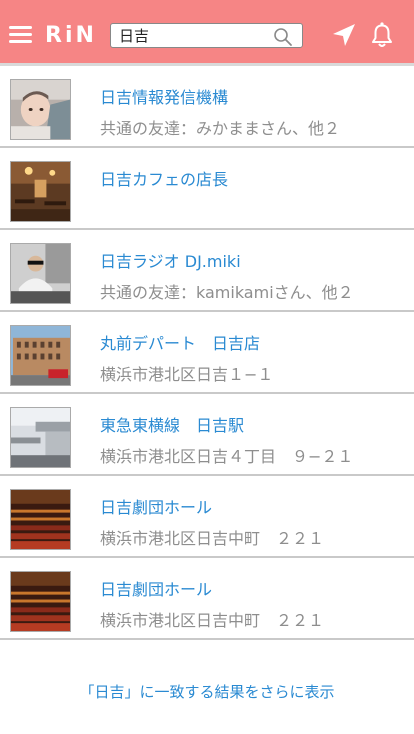  Describe the element at coordinates (194, 35) in the screenshot. I see `search-input` at that location.